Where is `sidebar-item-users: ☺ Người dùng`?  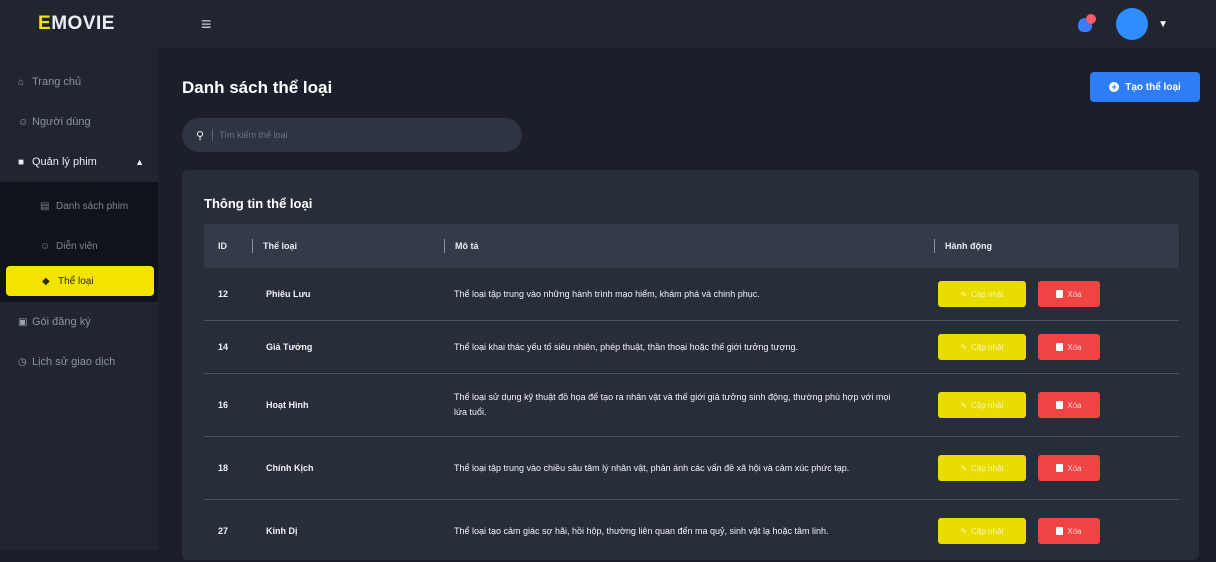
sidebar-item-users: ☺ Người dùng is located at coordinates (79, 122).